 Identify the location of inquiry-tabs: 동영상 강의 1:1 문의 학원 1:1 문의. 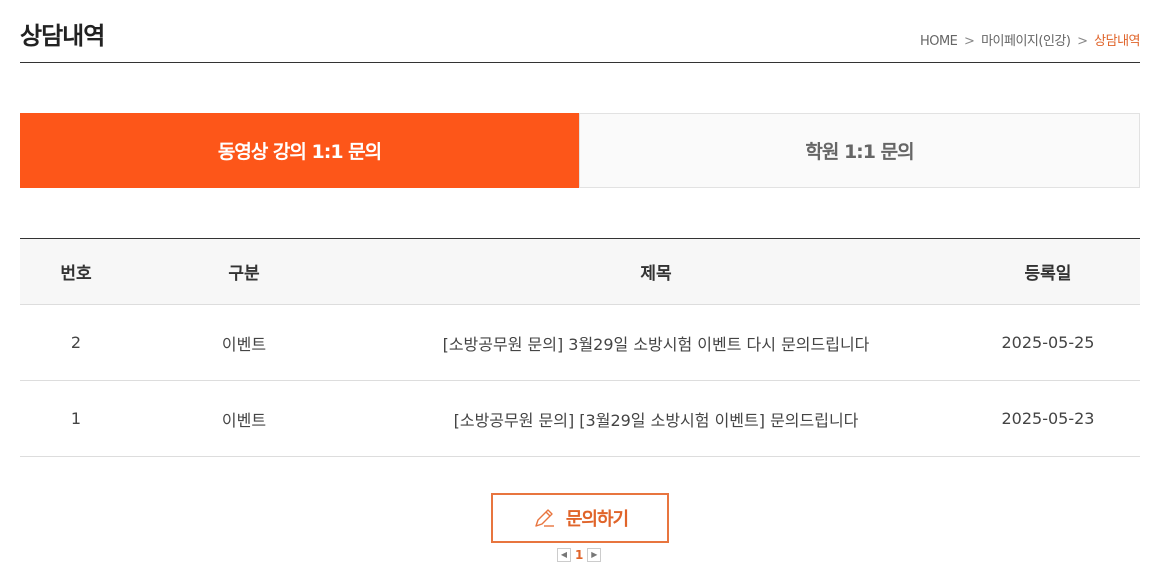
(580, 150).